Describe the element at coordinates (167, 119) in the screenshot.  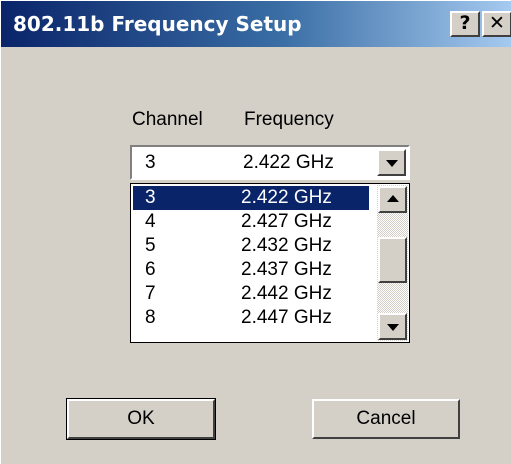
I see `channel-column-header: Channel` at that location.